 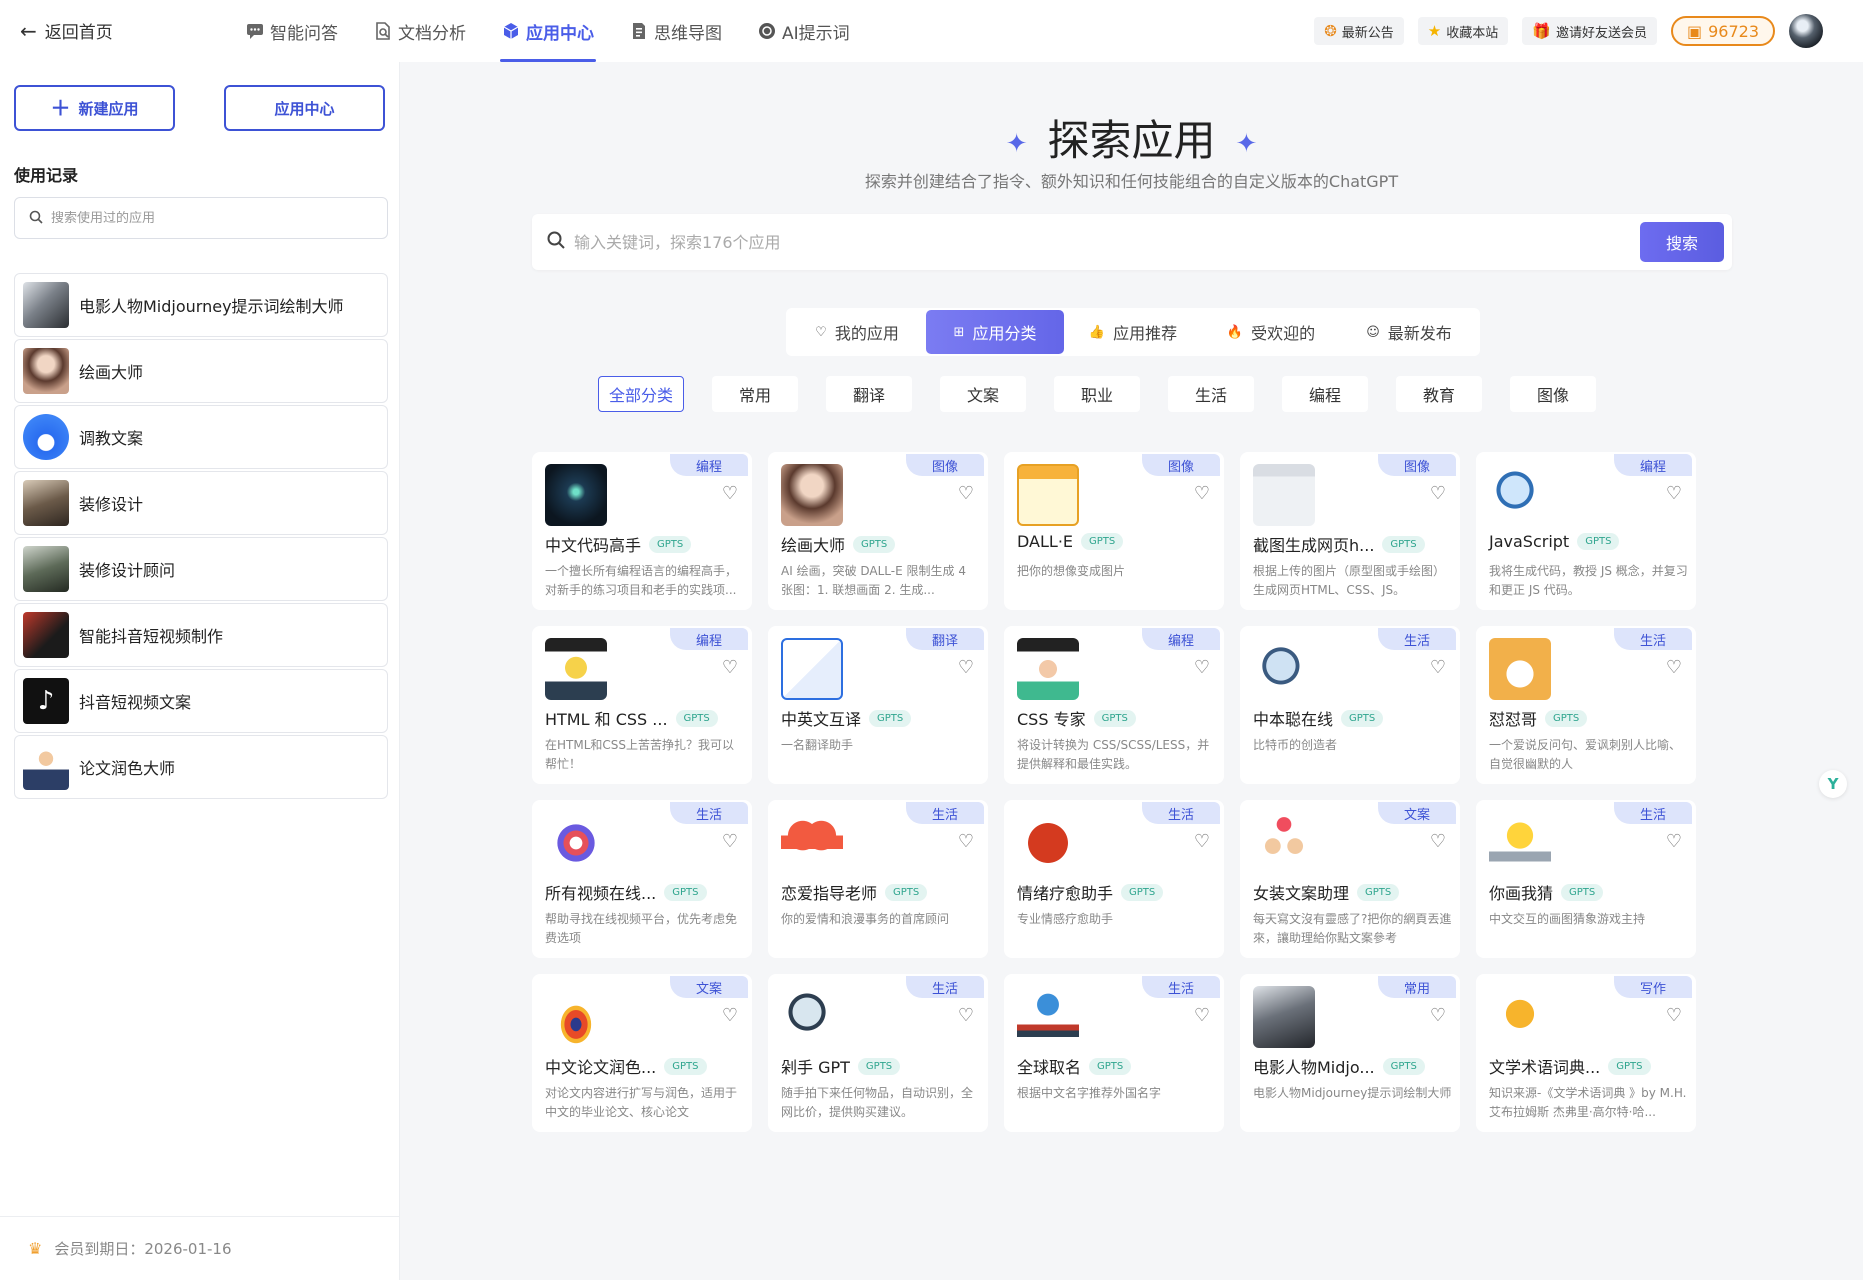 What do you see at coordinates (878, 879) in the screenshot?
I see `app-card: 生活 ♡ 恋爱指导老师 GPTS 你的爱情和浪漫事务的首席顾问` at bounding box center [878, 879].